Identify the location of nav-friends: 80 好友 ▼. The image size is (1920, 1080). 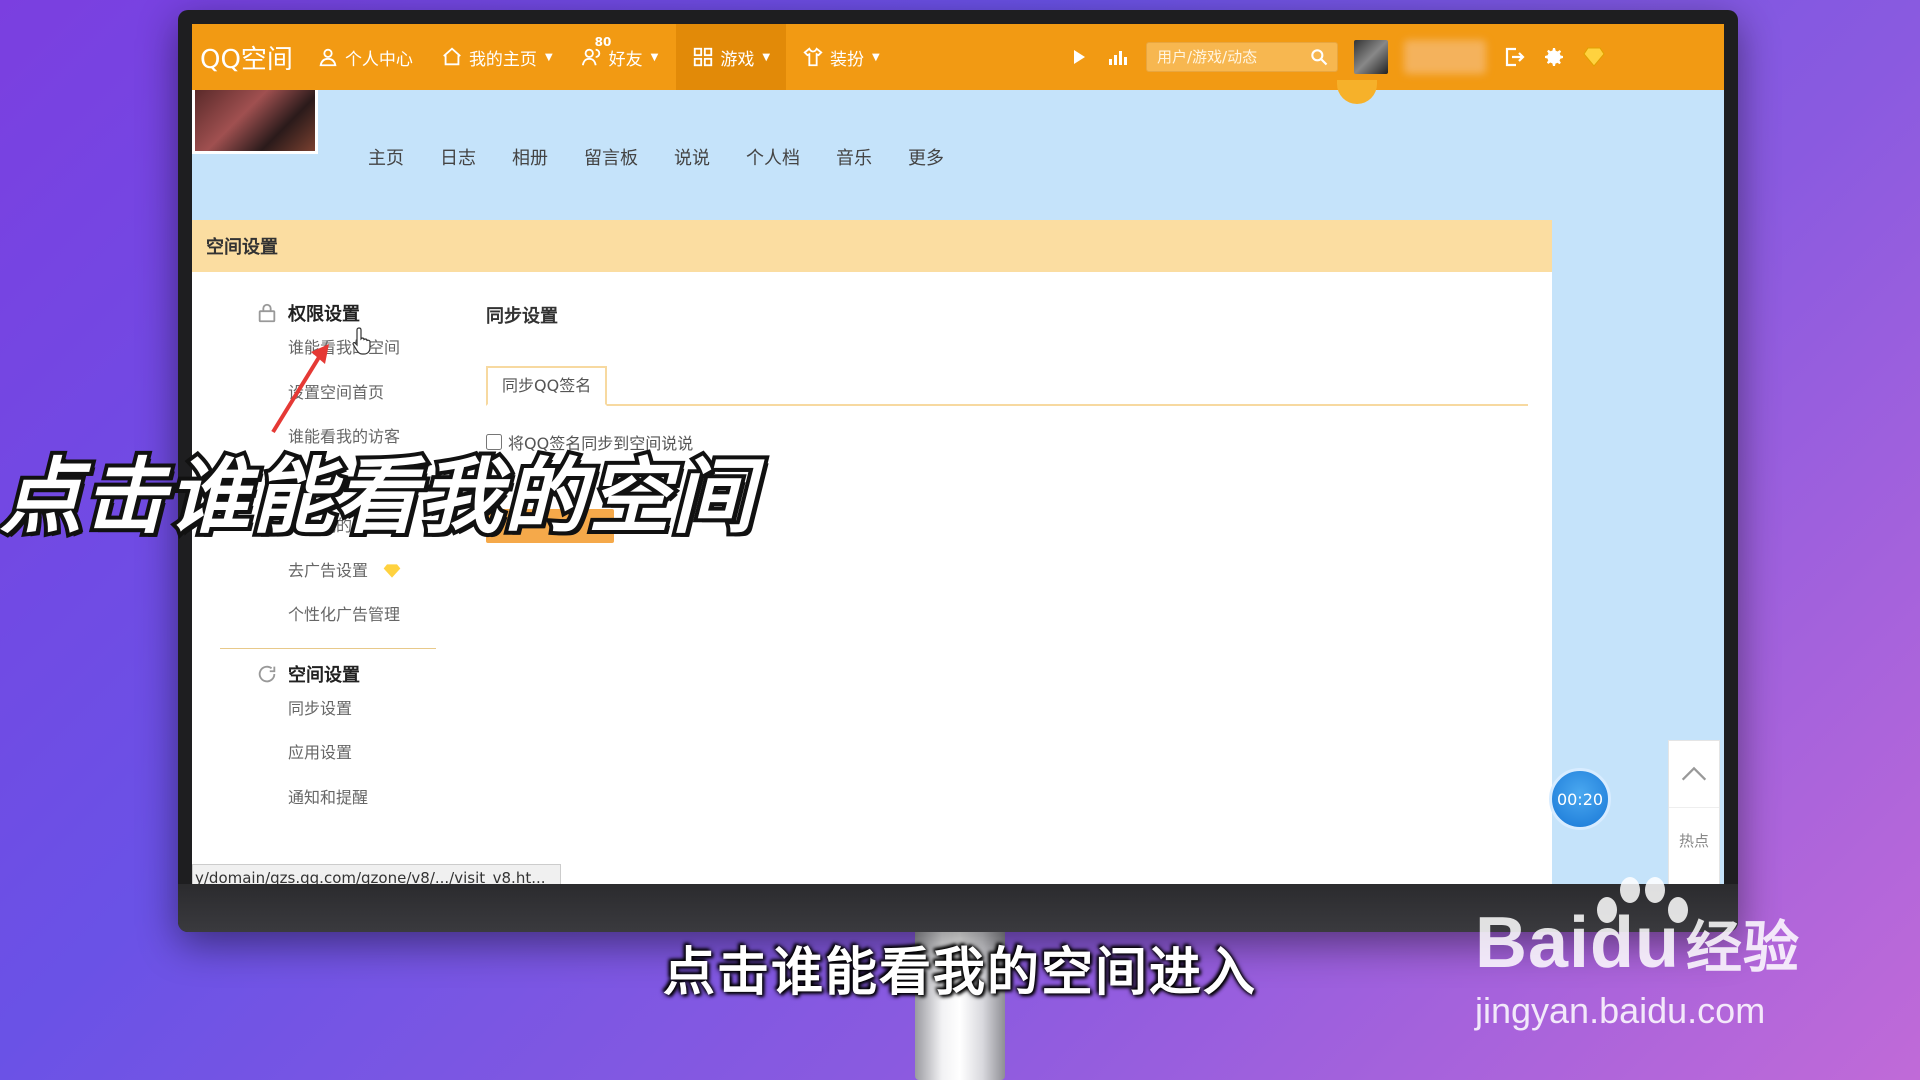
(620, 52).